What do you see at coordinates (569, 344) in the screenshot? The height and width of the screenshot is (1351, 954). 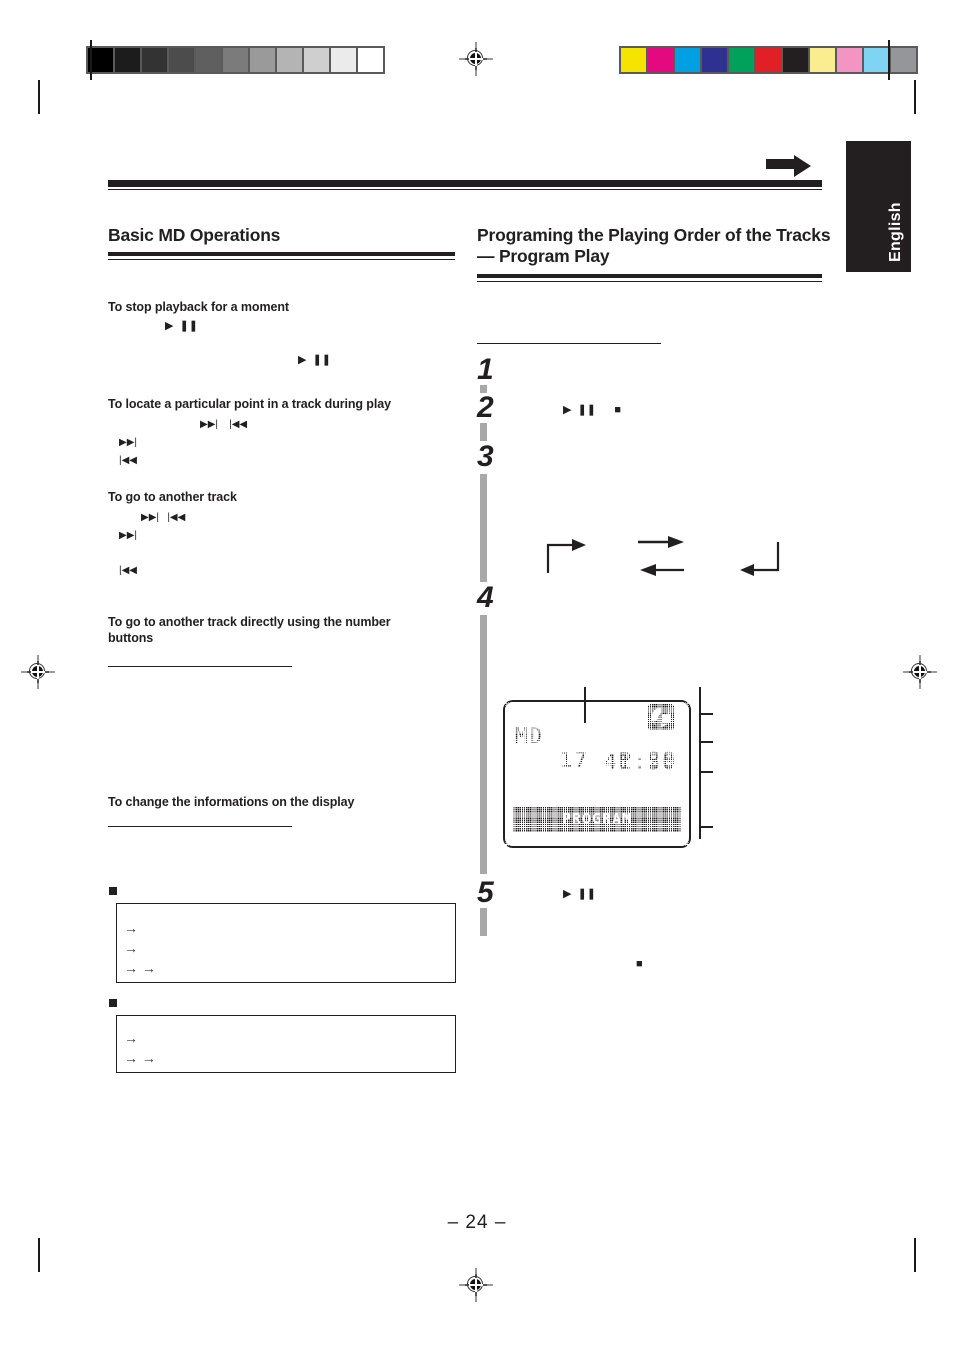 I see `steps-top-divider` at bounding box center [569, 344].